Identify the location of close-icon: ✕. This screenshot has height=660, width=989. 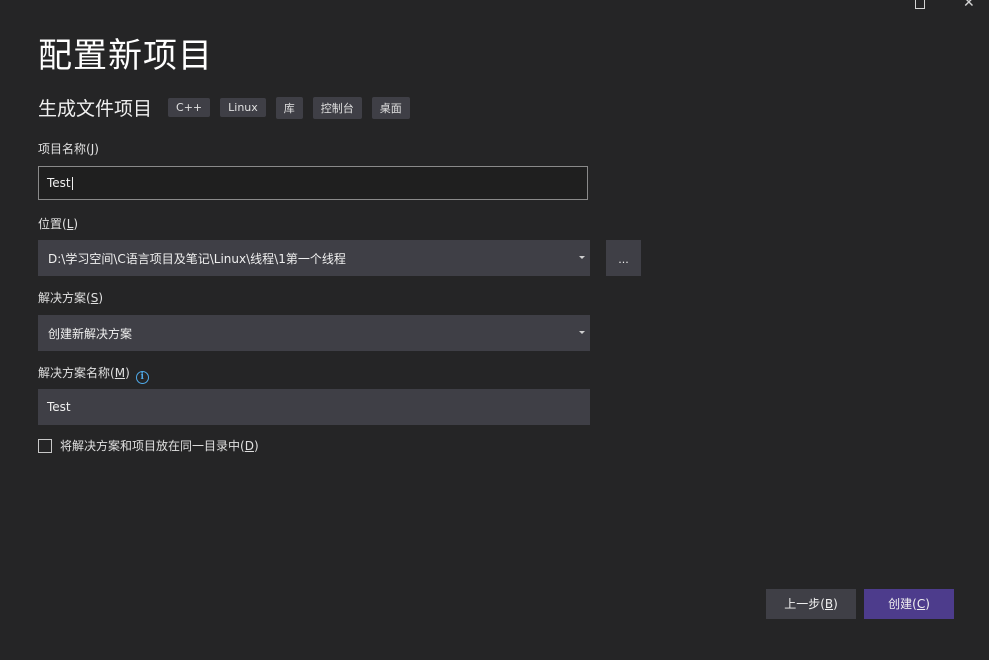
(969, 5).